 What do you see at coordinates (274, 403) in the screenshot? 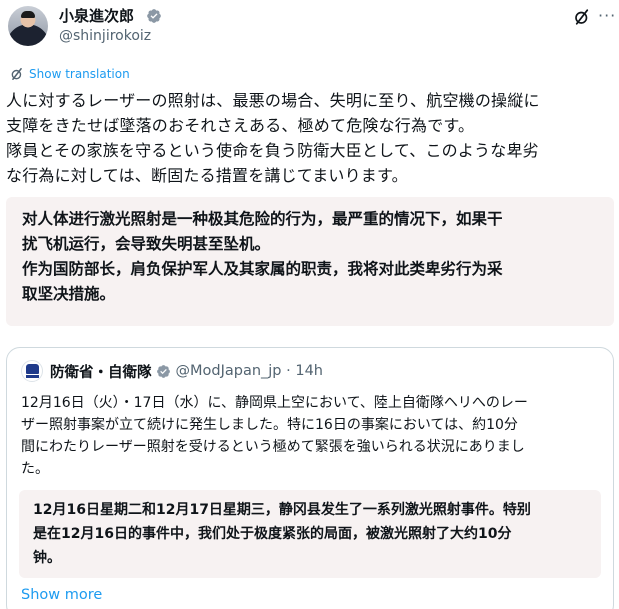
I see `quoted-line: 12月16日（火）・17日（水）に、静岡県上空において、陸上自衛隊ヘリへのレー` at bounding box center [274, 403].